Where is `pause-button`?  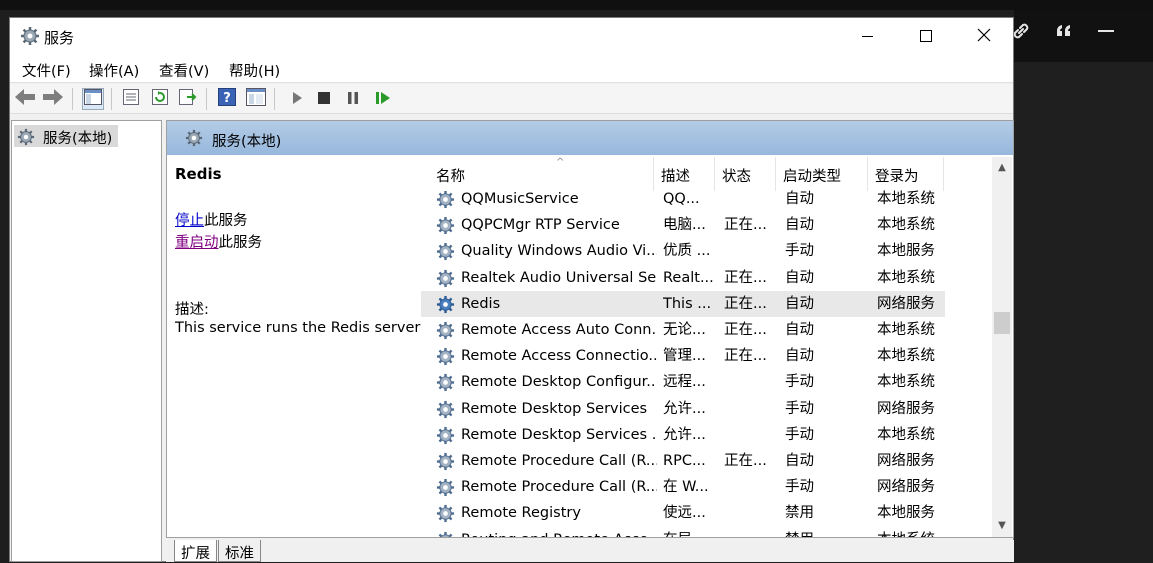
pause-button is located at coordinates (353, 99).